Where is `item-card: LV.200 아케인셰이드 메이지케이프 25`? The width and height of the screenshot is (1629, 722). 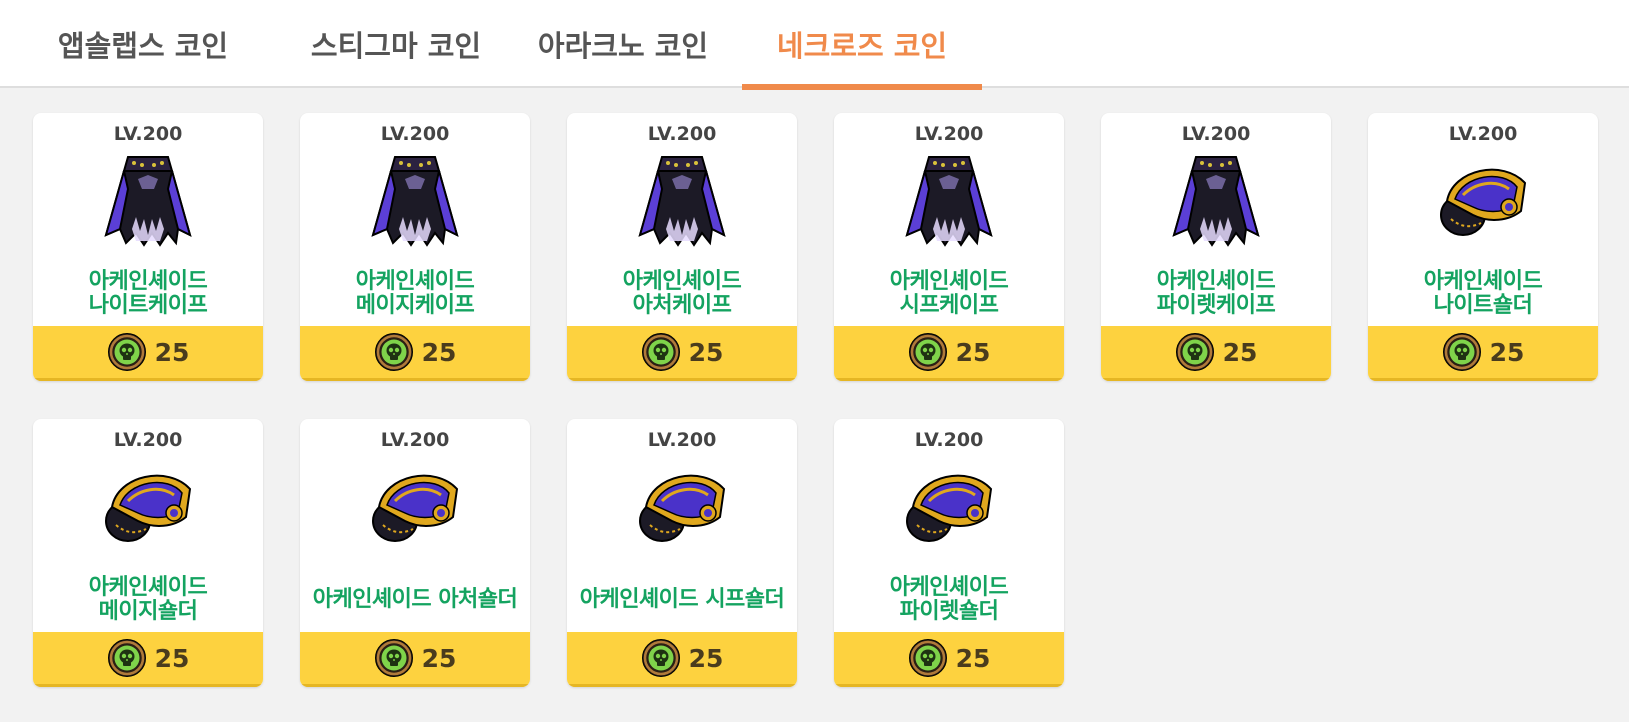 item-card: LV.200 아케인셰이드 메이지케이프 25 is located at coordinates (415, 247).